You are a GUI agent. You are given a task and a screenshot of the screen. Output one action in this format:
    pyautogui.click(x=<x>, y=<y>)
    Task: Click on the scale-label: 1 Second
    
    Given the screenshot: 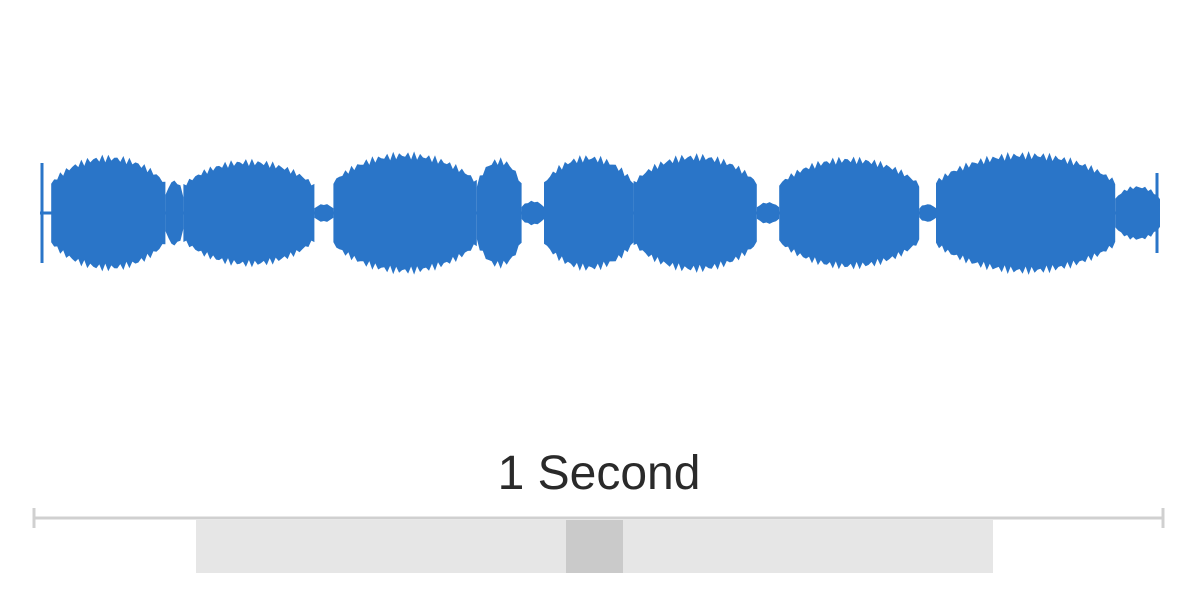 What is the action you would take?
    pyautogui.click(x=599, y=473)
    